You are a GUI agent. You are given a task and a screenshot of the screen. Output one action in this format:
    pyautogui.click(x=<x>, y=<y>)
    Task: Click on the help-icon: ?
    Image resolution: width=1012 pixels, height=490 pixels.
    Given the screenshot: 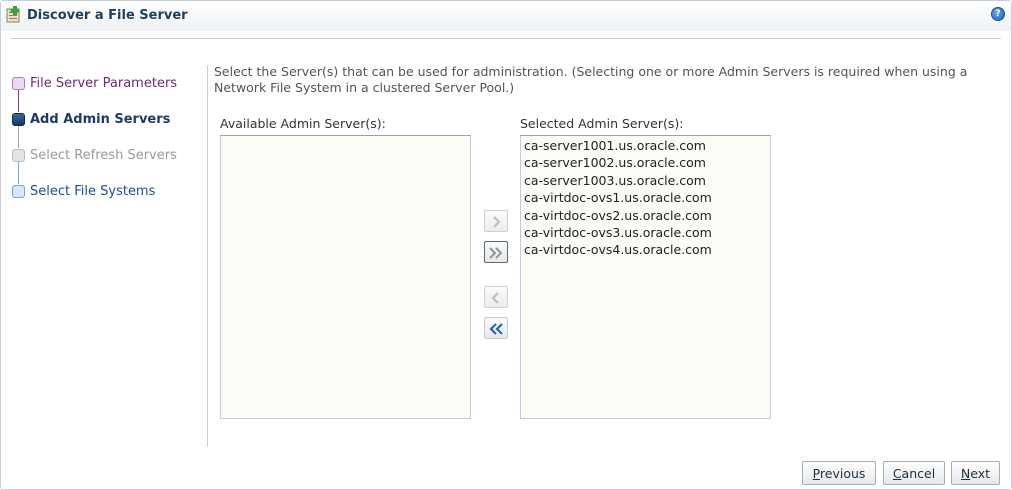 What is the action you would take?
    pyautogui.click(x=998, y=14)
    